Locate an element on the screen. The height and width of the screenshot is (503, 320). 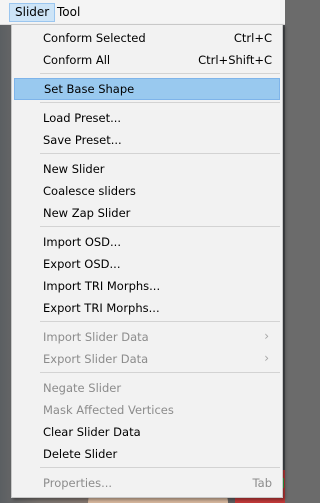
menu-item-label: Export Slider Data is located at coordinates (96, 359).